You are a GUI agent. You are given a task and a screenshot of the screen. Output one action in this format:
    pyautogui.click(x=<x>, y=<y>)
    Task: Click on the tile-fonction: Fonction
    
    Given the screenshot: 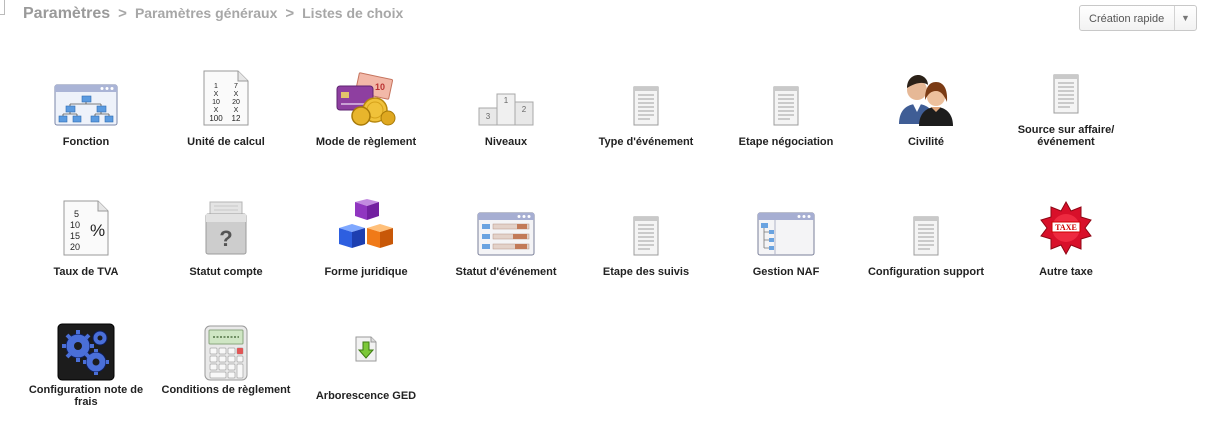 What is the action you would take?
    pyautogui.click(x=86, y=117)
    